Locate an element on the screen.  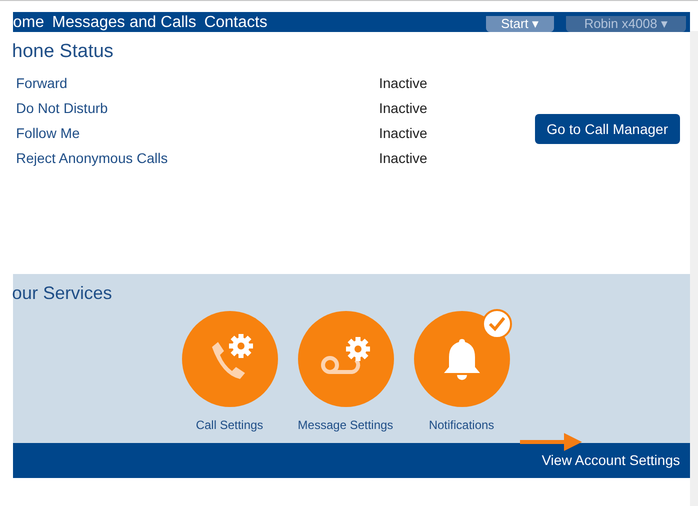
feature-link: Do Not Disturb is located at coordinates (197, 108).